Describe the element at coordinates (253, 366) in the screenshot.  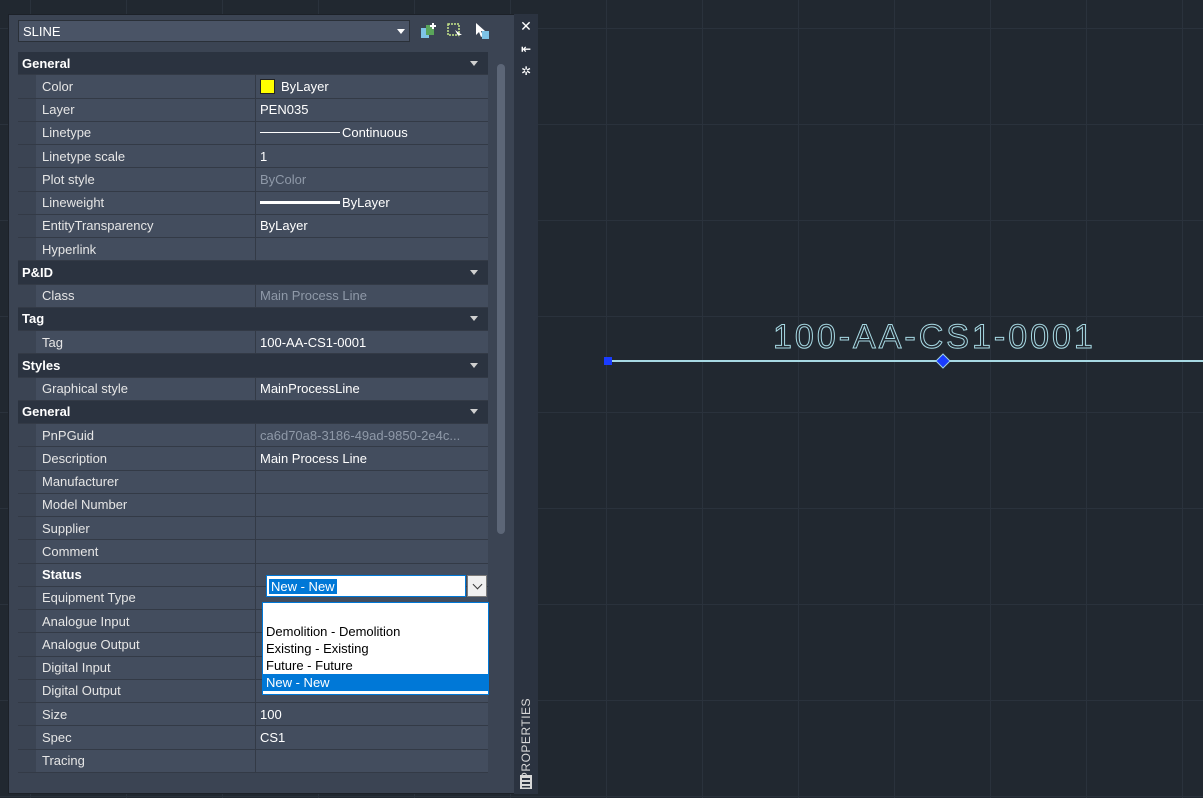
I see `category-header: Styles` at that location.